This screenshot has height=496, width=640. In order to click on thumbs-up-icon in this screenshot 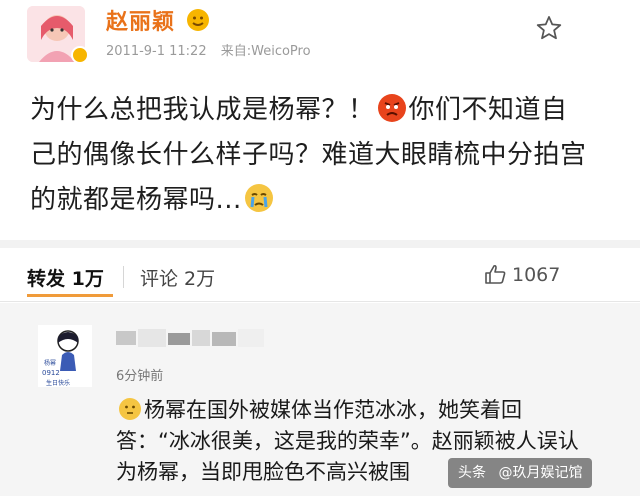, I will do `click(495, 274)`.